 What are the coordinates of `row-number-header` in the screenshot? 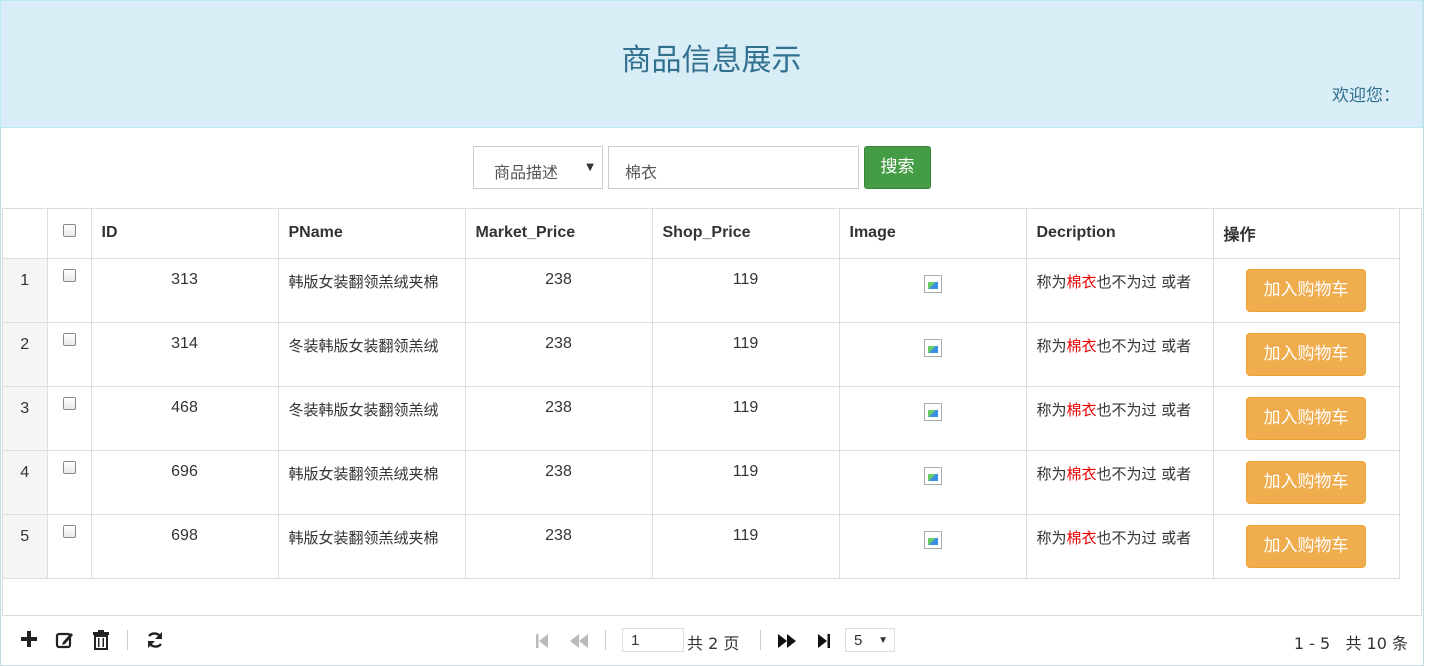 It's located at (25, 234).